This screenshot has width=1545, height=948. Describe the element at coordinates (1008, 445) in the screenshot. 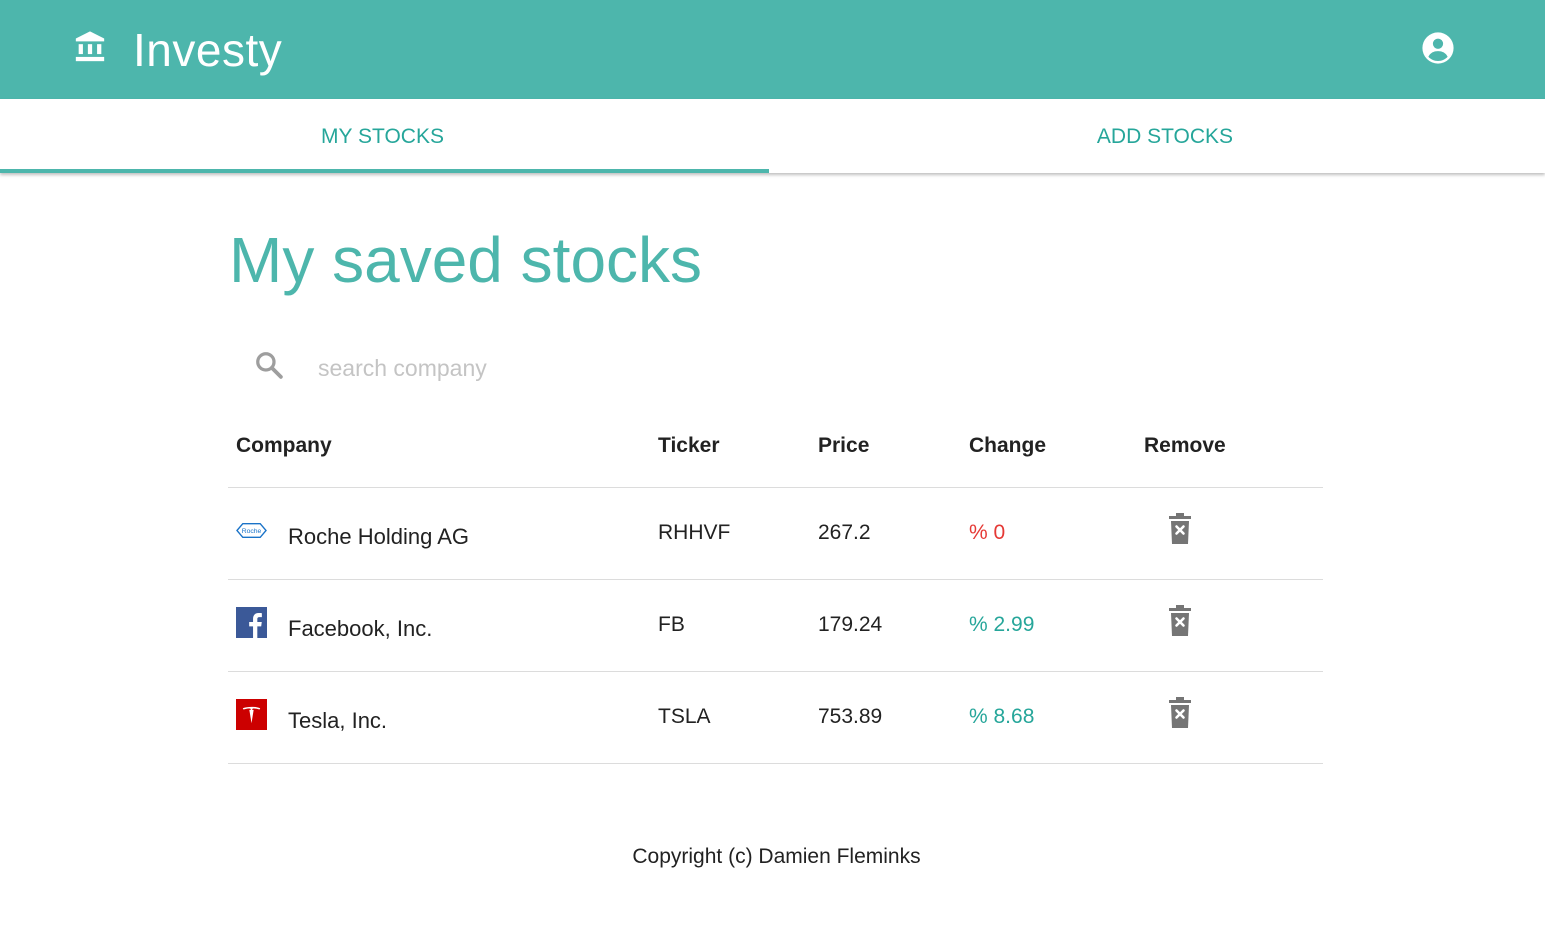

I see `column-header-change: Change` at that location.